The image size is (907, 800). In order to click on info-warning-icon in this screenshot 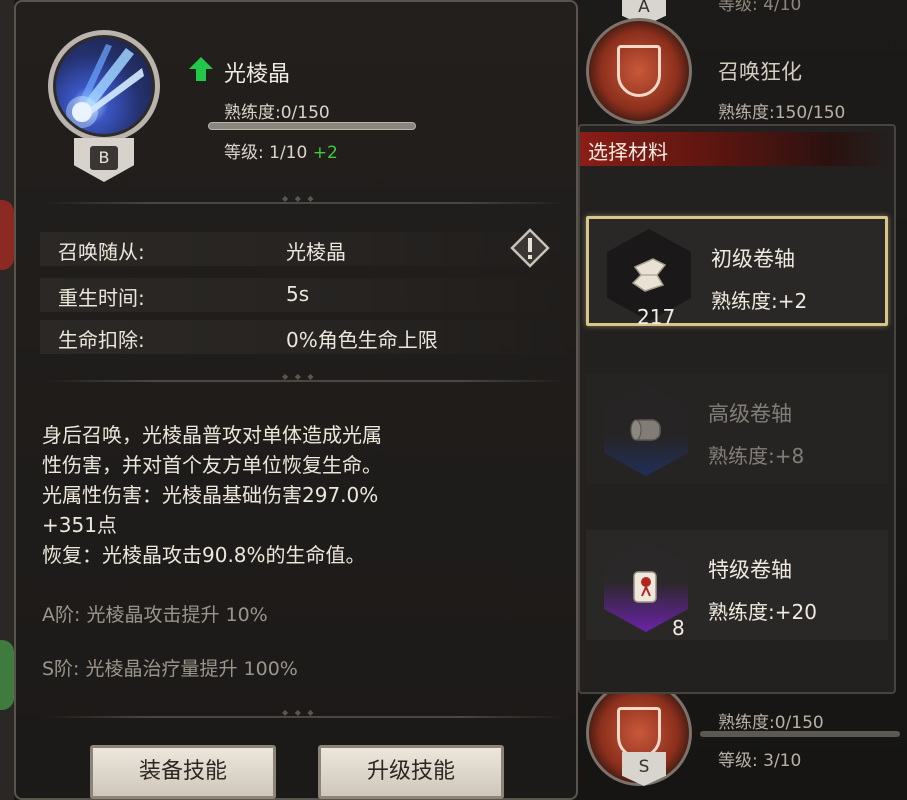, I will do `click(530, 248)`.